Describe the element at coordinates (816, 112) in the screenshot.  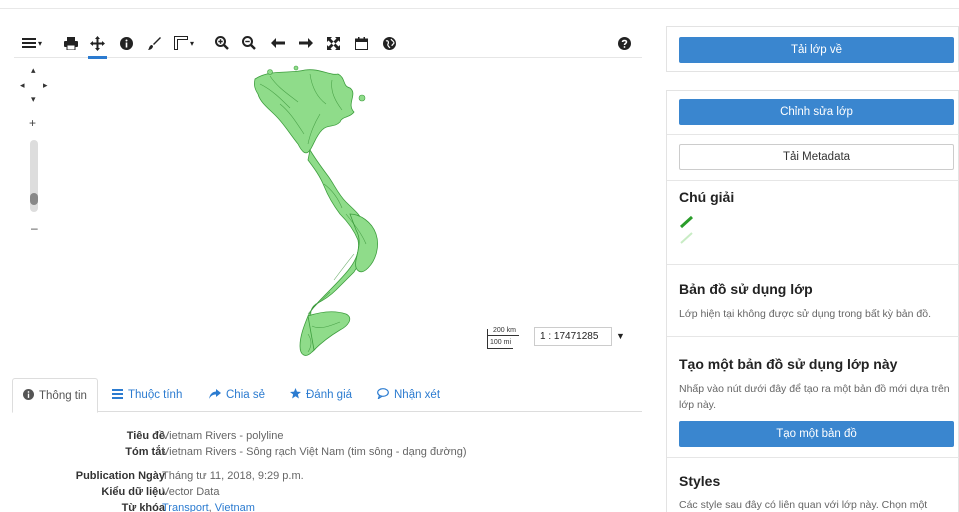
I see `edit-layer-button: Chỉnh sửa lớp` at that location.